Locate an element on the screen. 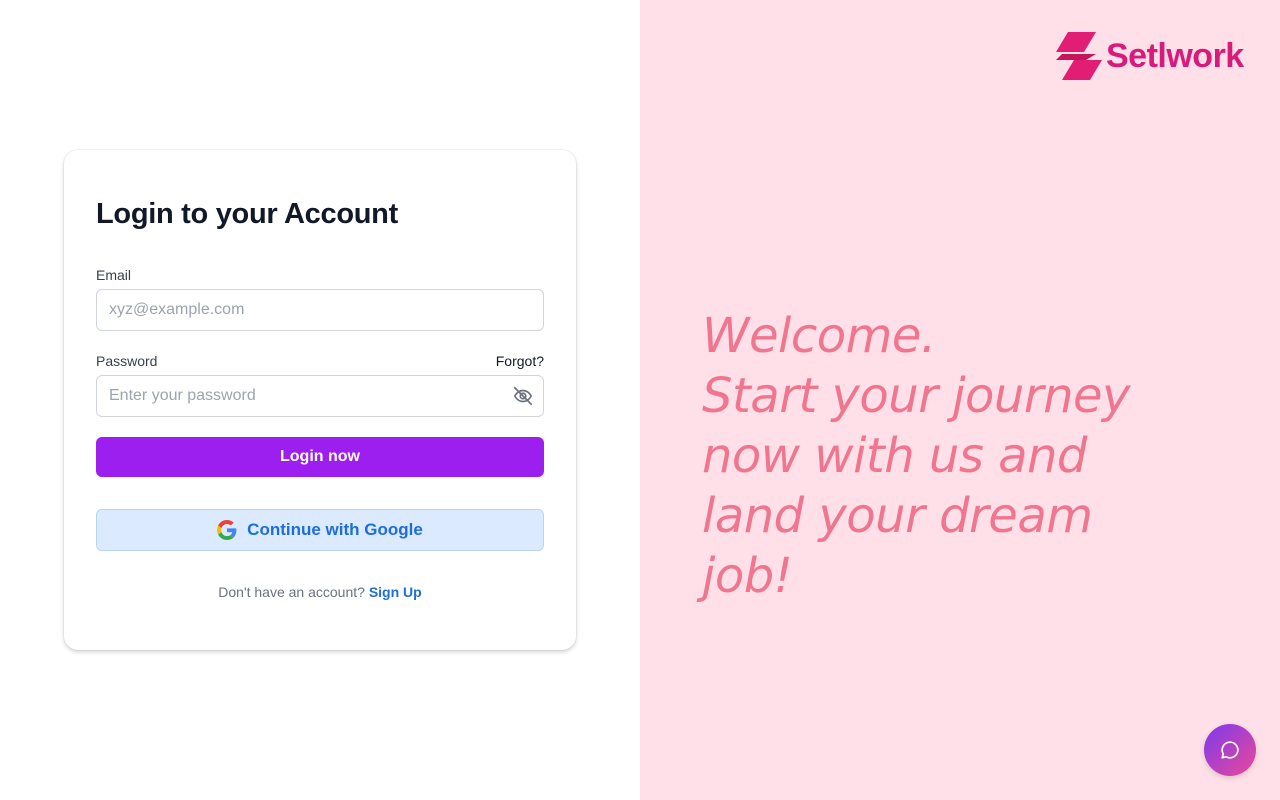 This screenshot has width=1280, height=800. google-button-label: Continue with Google is located at coordinates (335, 529).